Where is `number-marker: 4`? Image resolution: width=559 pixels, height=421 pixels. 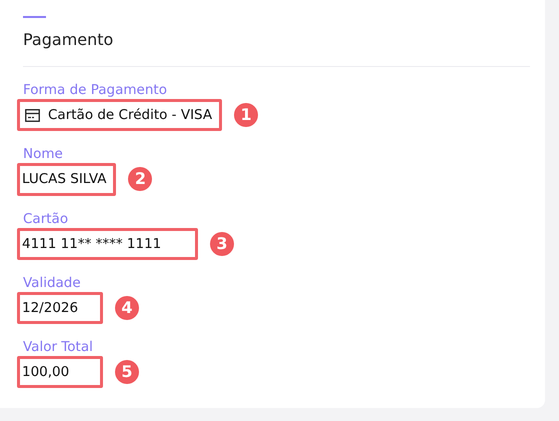
number-marker: 4 is located at coordinates (127, 308).